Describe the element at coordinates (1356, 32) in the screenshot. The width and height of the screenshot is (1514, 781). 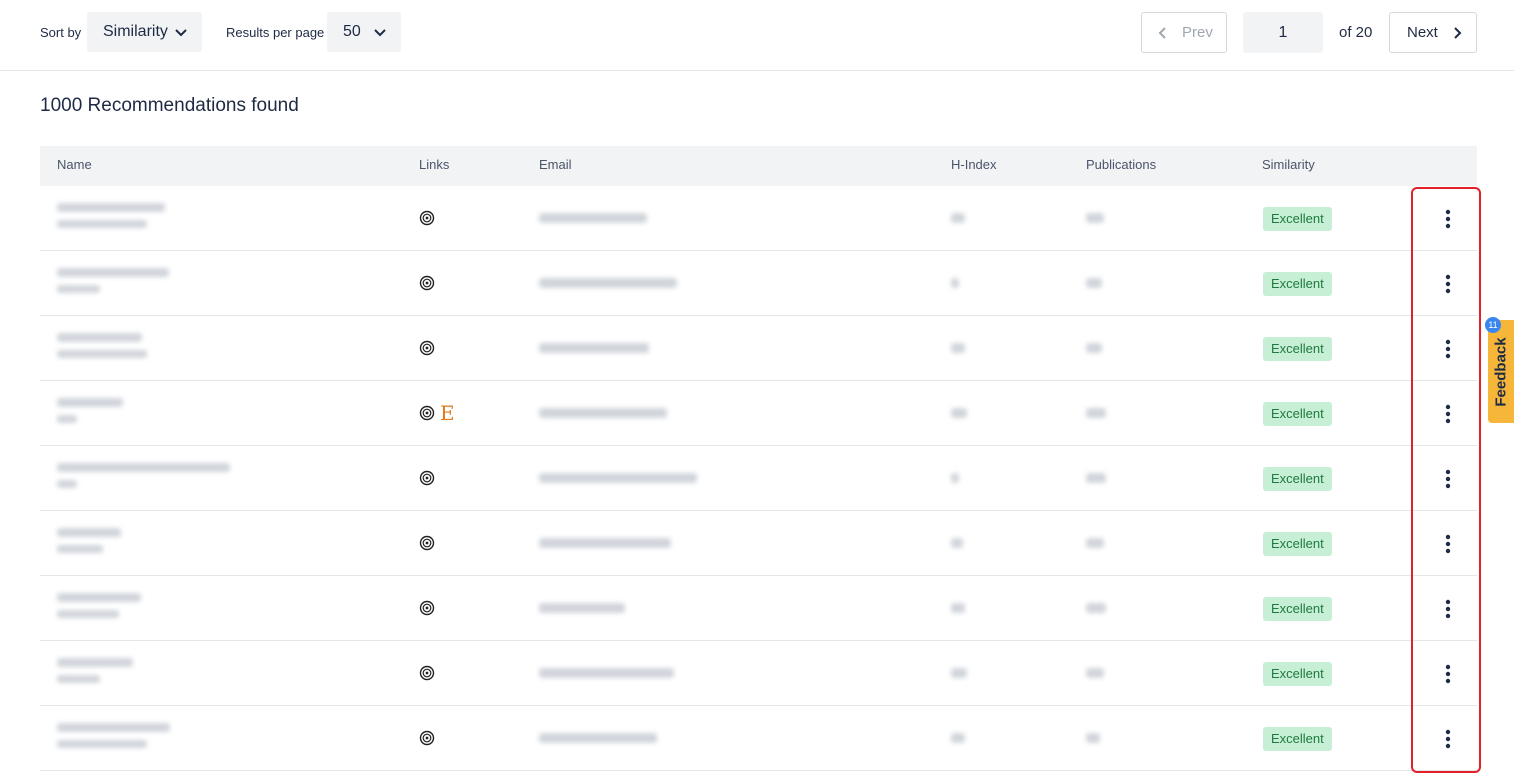
I see `page-count-label: of 20` at that location.